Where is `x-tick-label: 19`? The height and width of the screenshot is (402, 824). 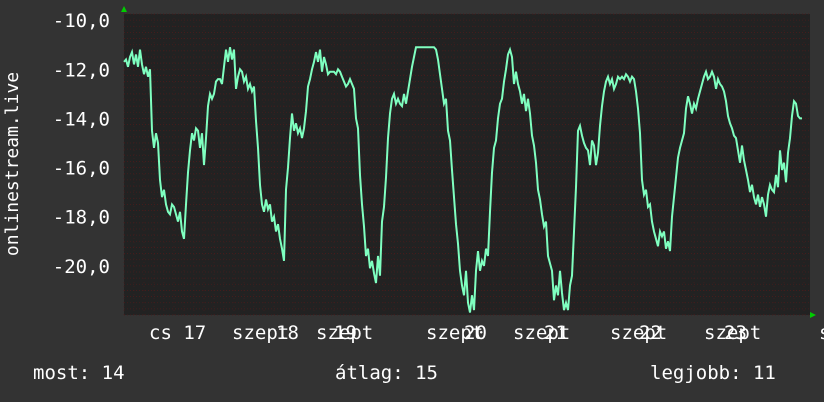 x-tick-label: 19 is located at coordinates (345, 333).